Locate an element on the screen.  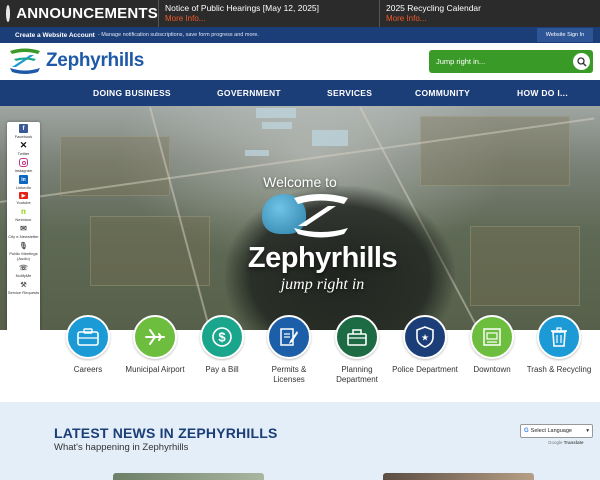
social-label: Youtube is located at coordinates (23, 202).